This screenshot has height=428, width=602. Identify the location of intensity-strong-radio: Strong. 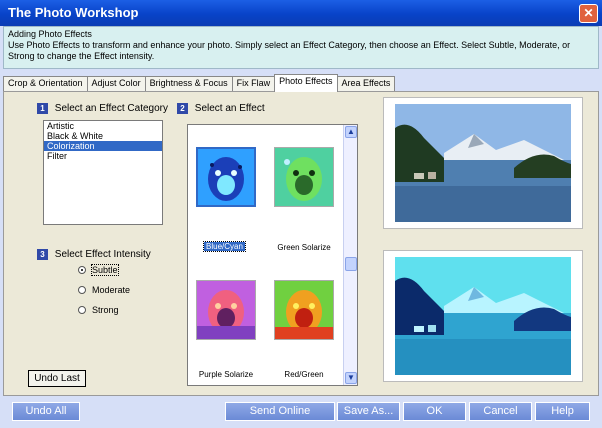
(98, 310).